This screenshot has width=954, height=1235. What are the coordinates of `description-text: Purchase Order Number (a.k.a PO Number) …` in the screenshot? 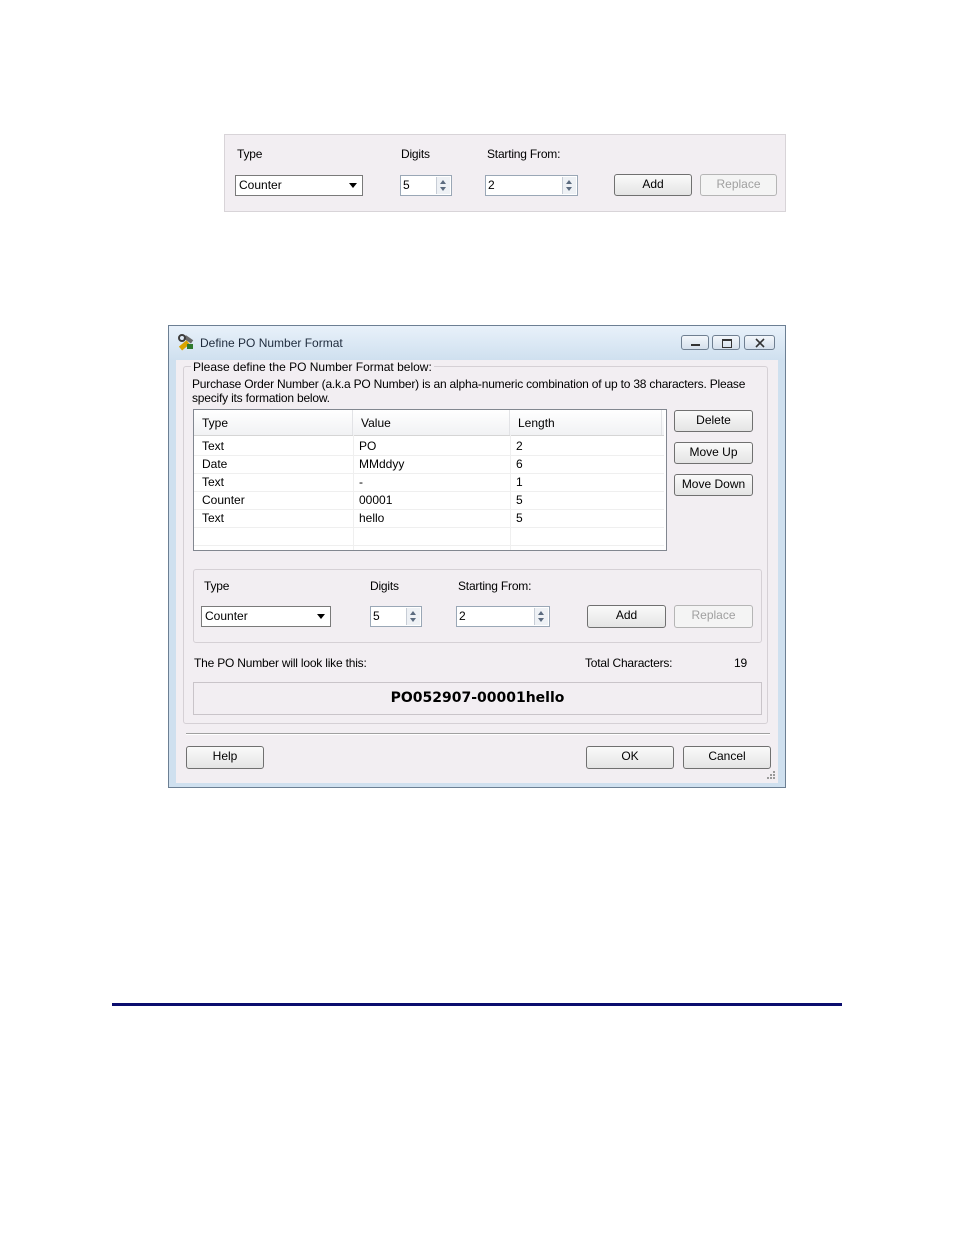 It's located at (469, 391).